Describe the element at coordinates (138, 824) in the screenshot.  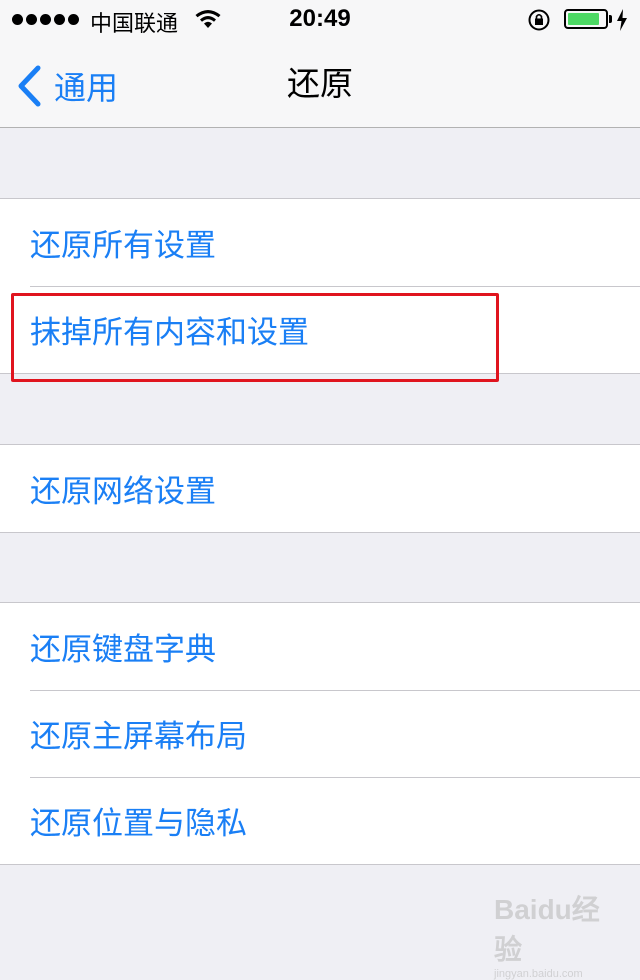
I see `cell-label: 还原位置与隐私` at that location.